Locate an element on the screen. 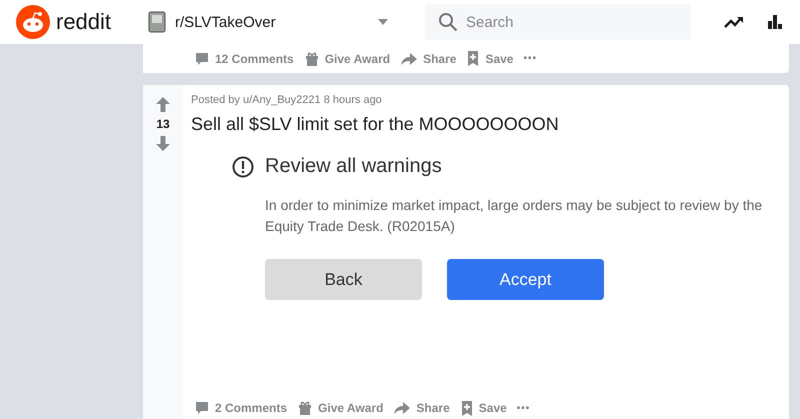 This screenshot has width=800, height=419. trending-icon is located at coordinates (734, 22).